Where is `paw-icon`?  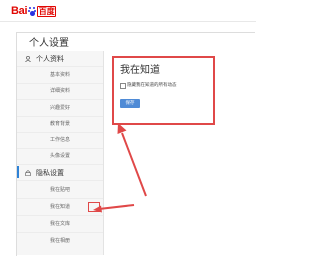
paw-icon is located at coordinates (32, 11).